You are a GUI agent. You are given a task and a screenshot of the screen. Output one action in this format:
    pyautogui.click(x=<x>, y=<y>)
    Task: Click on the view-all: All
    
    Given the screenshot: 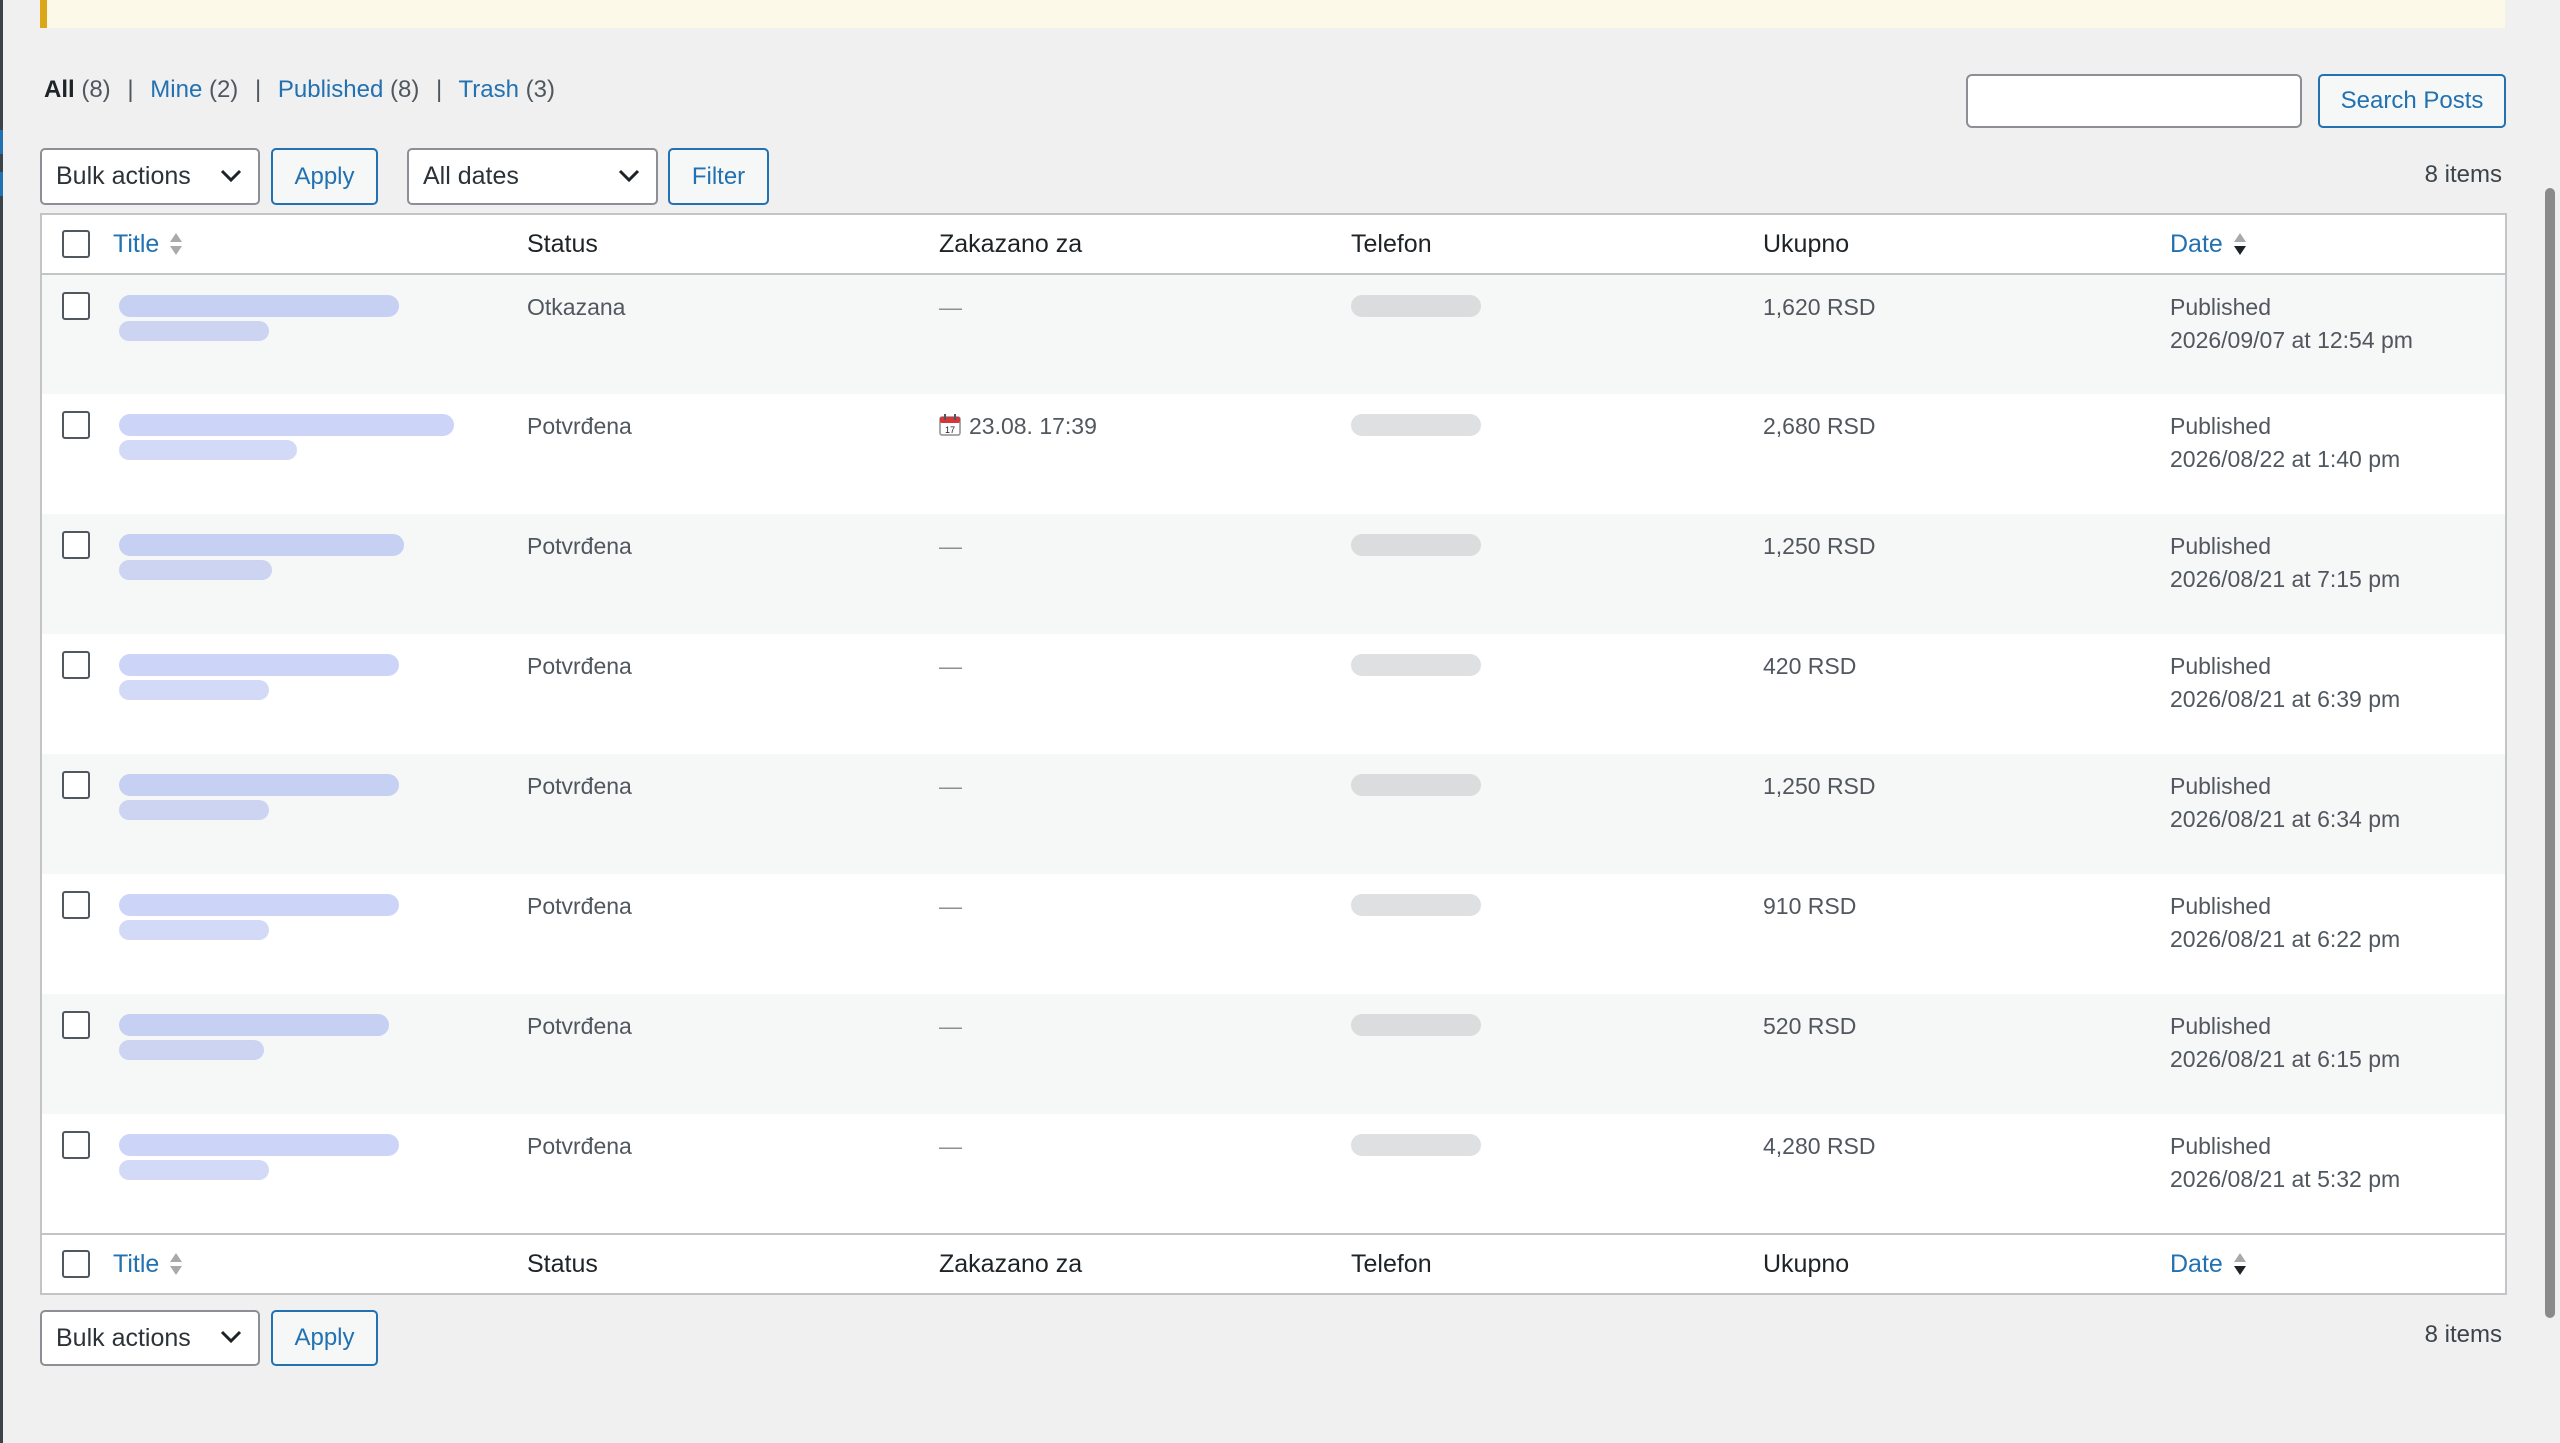 What is the action you would take?
    pyautogui.click(x=59, y=89)
    